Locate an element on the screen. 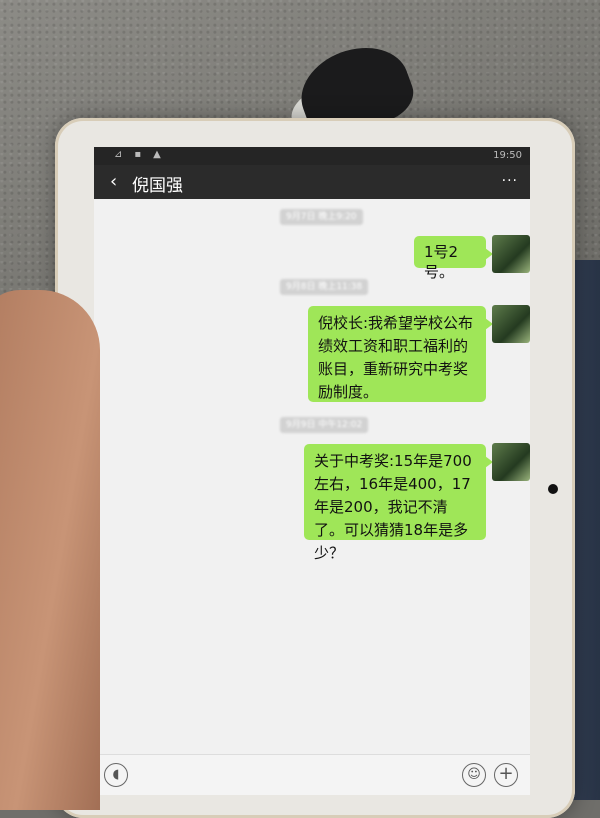  status-time: 19:50 is located at coordinates (507, 155).